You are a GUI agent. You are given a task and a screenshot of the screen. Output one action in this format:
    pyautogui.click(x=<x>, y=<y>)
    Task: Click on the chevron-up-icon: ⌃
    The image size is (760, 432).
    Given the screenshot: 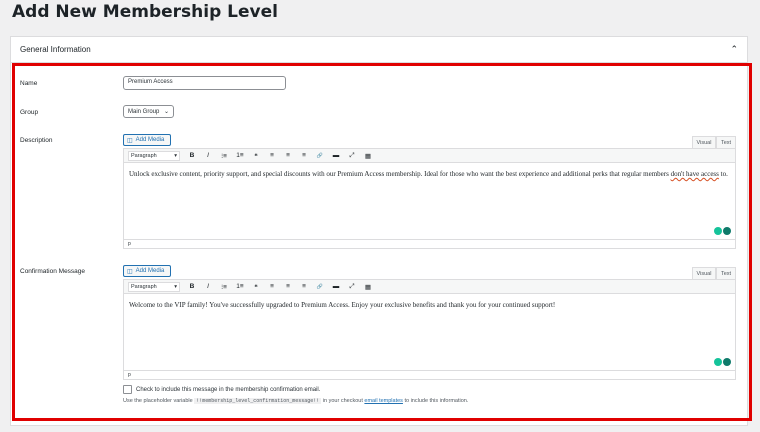 What is the action you would take?
    pyautogui.click(x=734, y=49)
    